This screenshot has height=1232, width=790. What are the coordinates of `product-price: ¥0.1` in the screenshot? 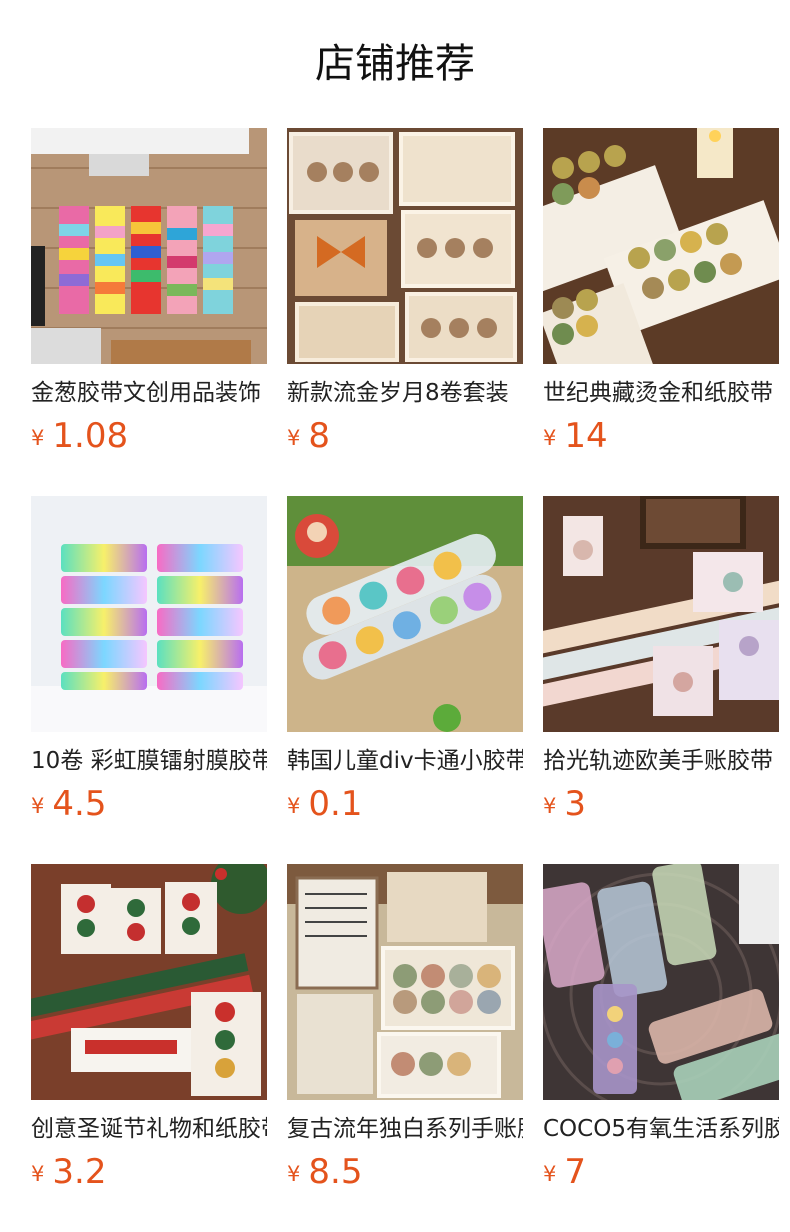 It's located at (405, 805).